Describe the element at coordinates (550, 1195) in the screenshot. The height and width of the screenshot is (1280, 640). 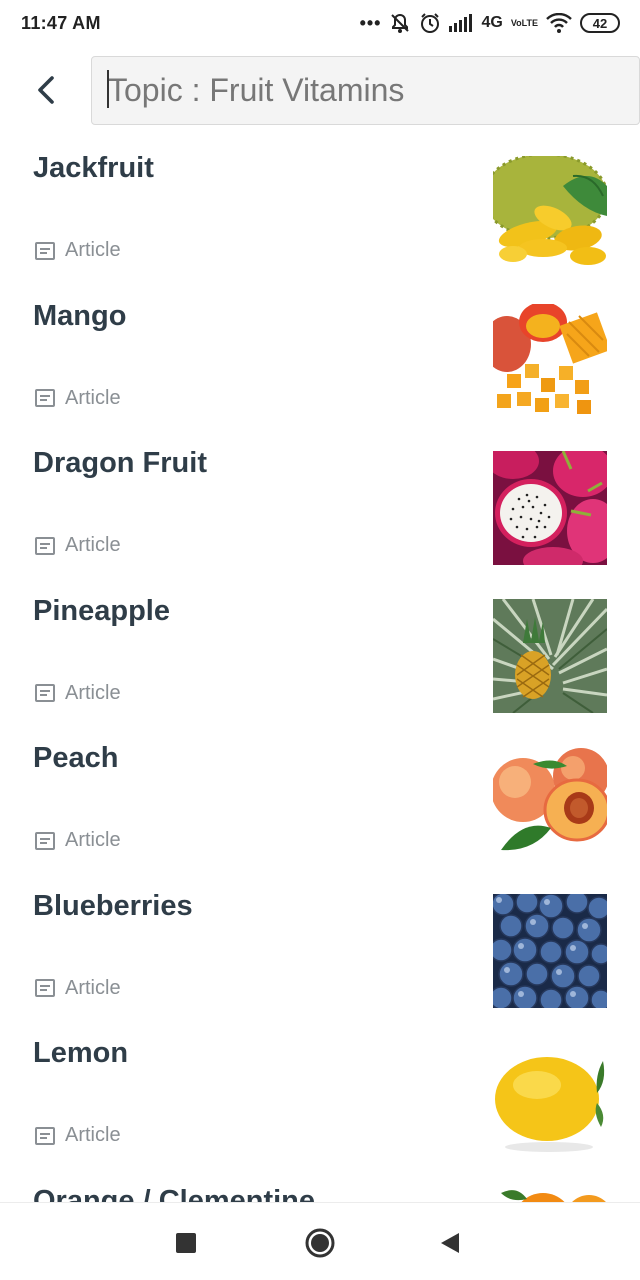
I see `orange-thumbnail` at that location.